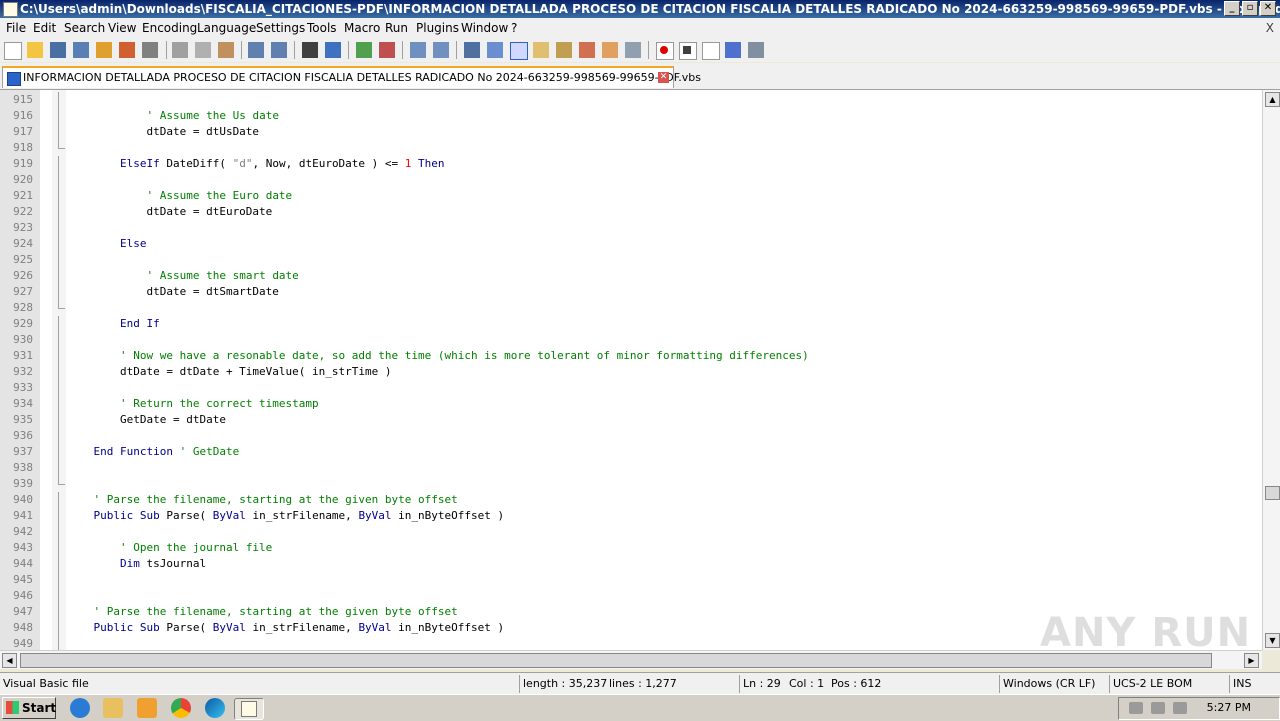  Describe the element at coordinates (519, 51) in the screenshot. I see `indent-guide-icon` at that location.